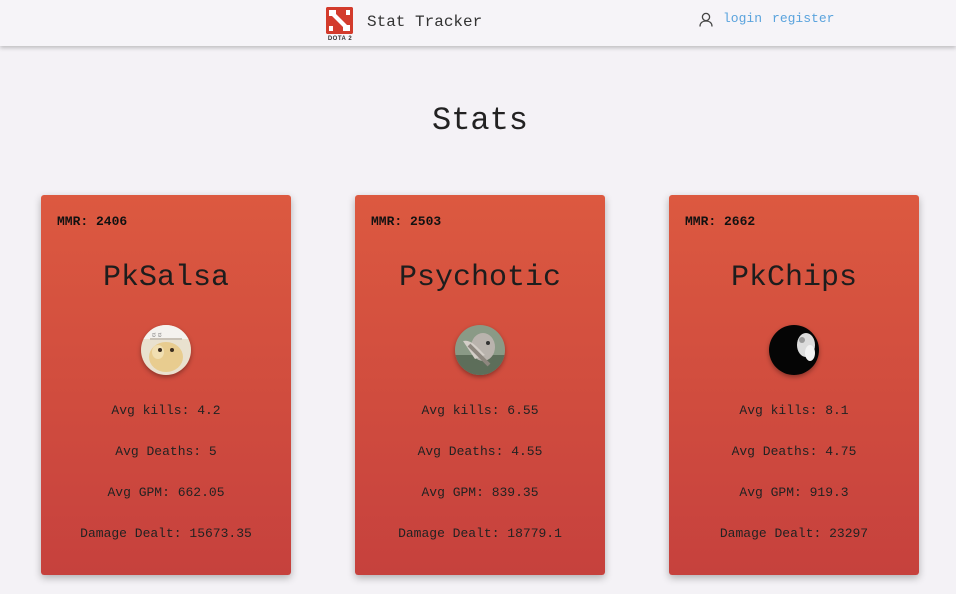  I want to click on user-icon, so click(706, 19).